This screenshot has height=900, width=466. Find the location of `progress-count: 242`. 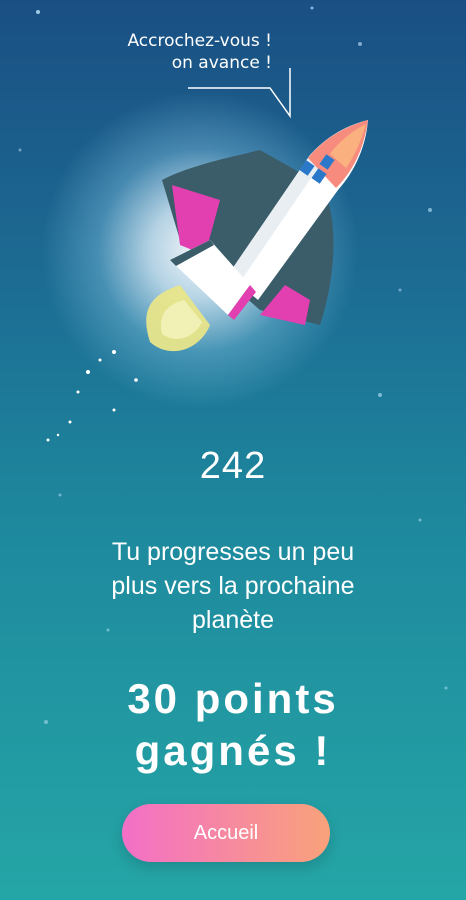

progress-count: 242 is located at coordinates (233, 466).